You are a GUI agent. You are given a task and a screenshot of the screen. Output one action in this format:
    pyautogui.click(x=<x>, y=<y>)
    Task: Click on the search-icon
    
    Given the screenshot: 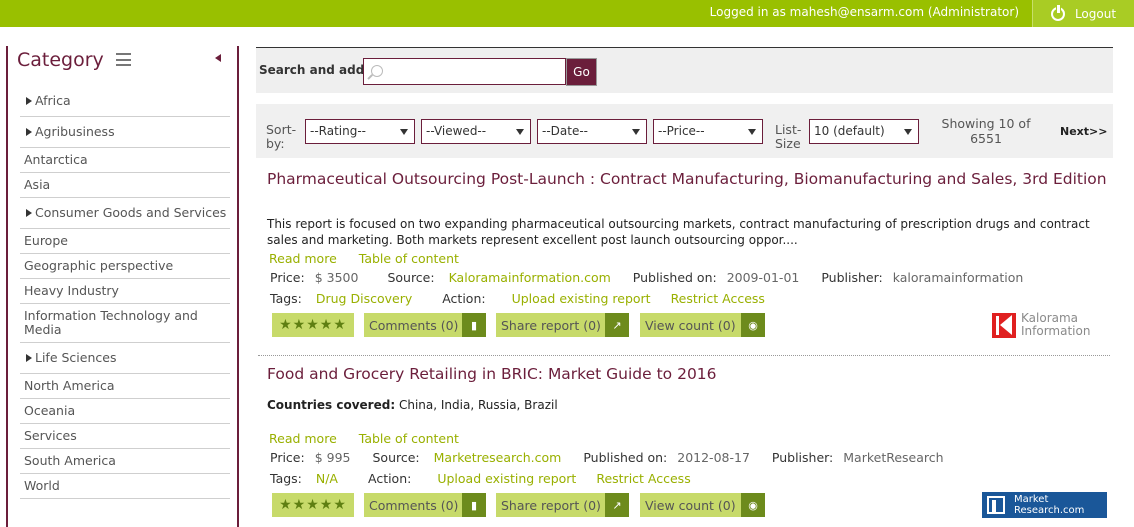 What is the action you would take?
    pyautogui.click(x=377, y=71)
    